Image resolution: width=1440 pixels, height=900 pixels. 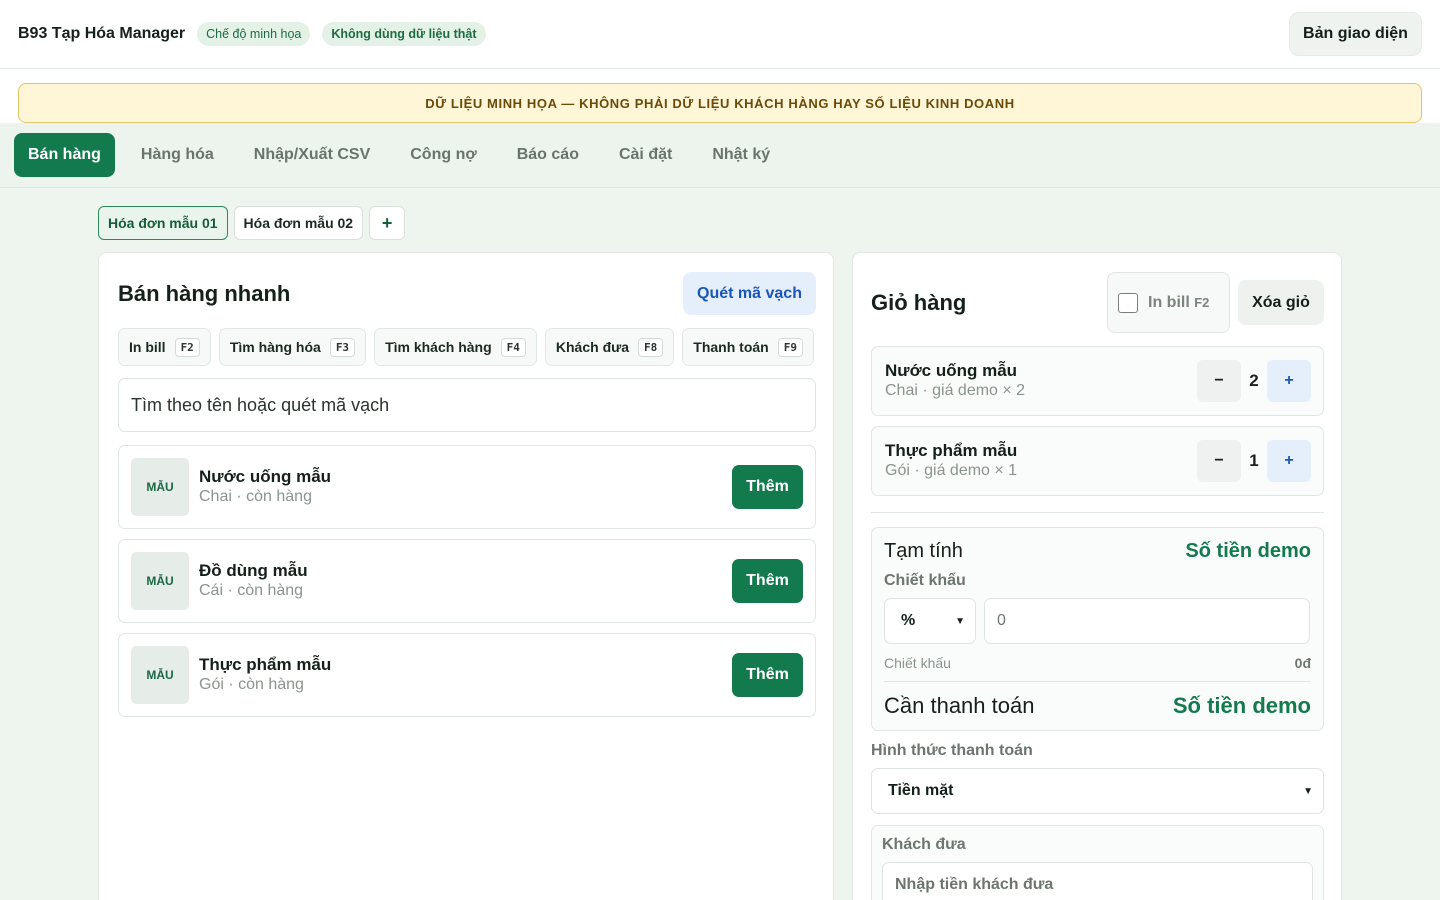 I want to click on print-bill-text: In bill, so click(x=1169, y=302).